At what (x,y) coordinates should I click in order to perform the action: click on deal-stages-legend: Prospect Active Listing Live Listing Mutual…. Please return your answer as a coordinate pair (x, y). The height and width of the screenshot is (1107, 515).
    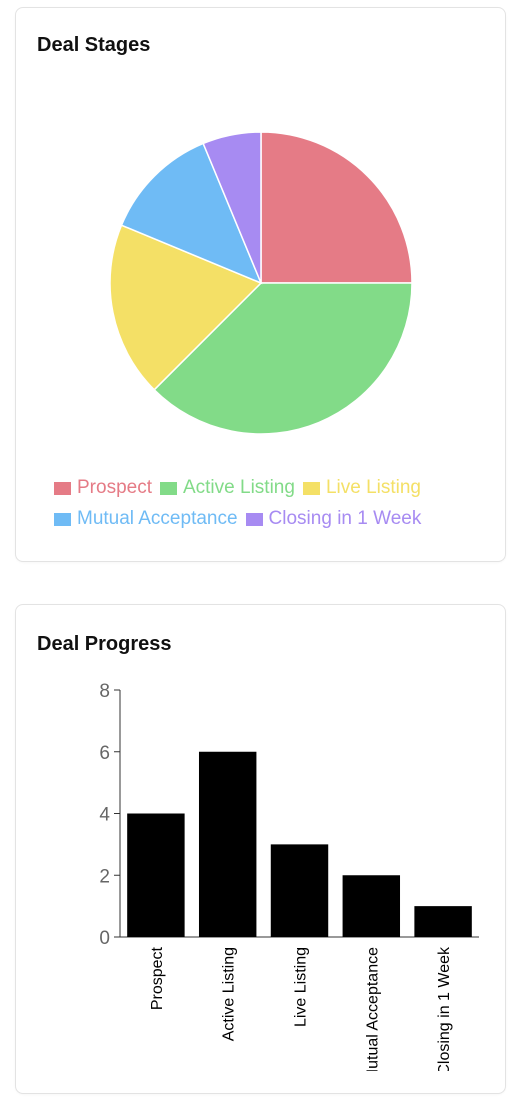
    Looking at the image, I should click on (264, 503).